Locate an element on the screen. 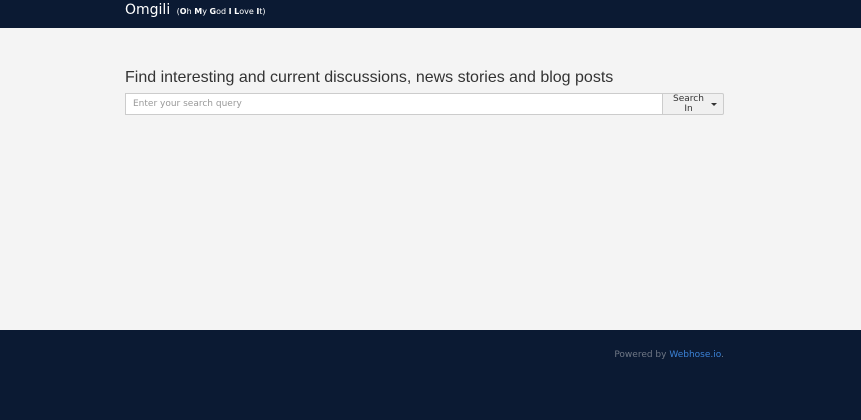 The image size is (861, 420). search-in-label: Search In is located at coordinates (688, 104).